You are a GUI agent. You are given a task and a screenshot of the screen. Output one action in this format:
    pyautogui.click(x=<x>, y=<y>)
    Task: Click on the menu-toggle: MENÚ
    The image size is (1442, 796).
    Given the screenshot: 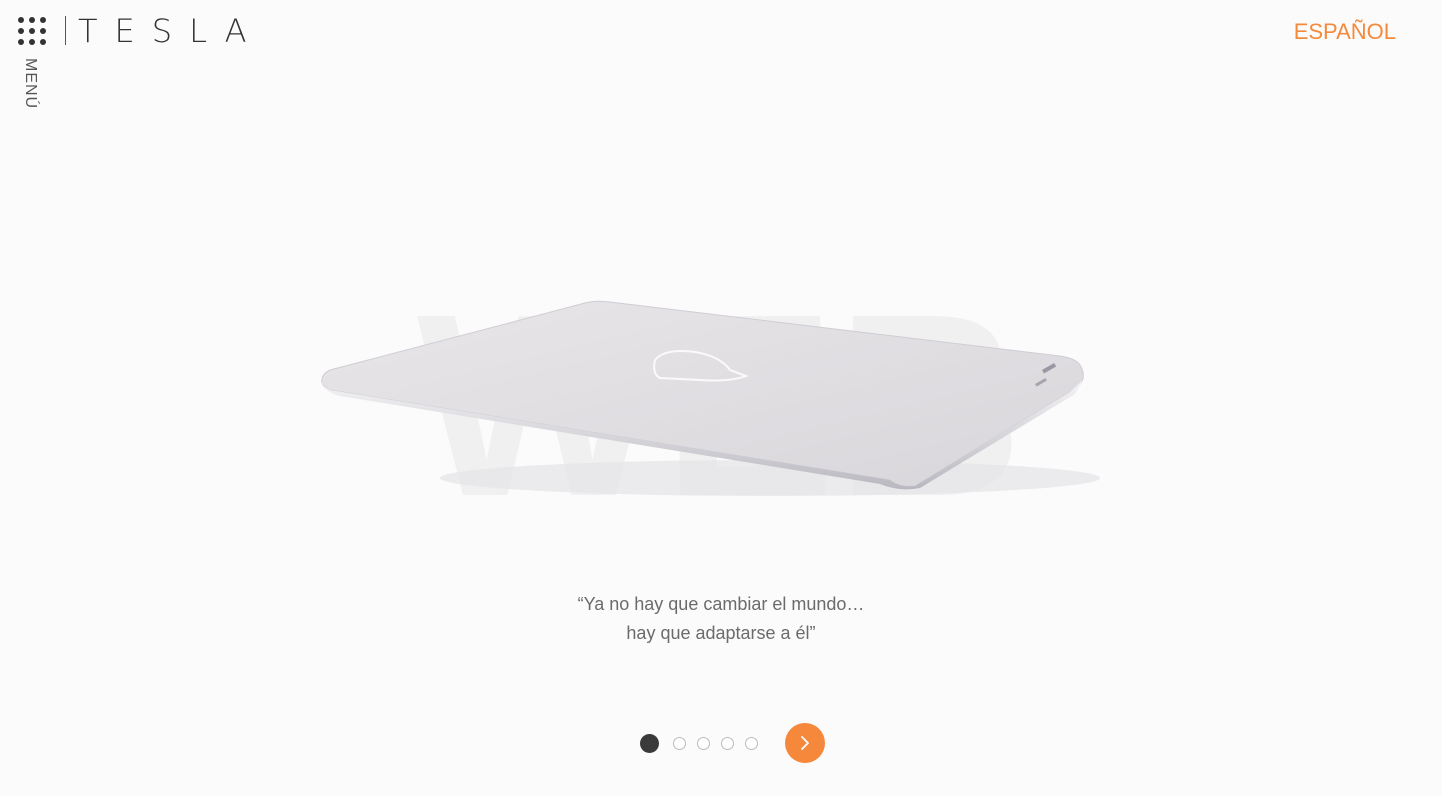 What is the action you would take?
    pyautogui.click(x=30, y=83)
    